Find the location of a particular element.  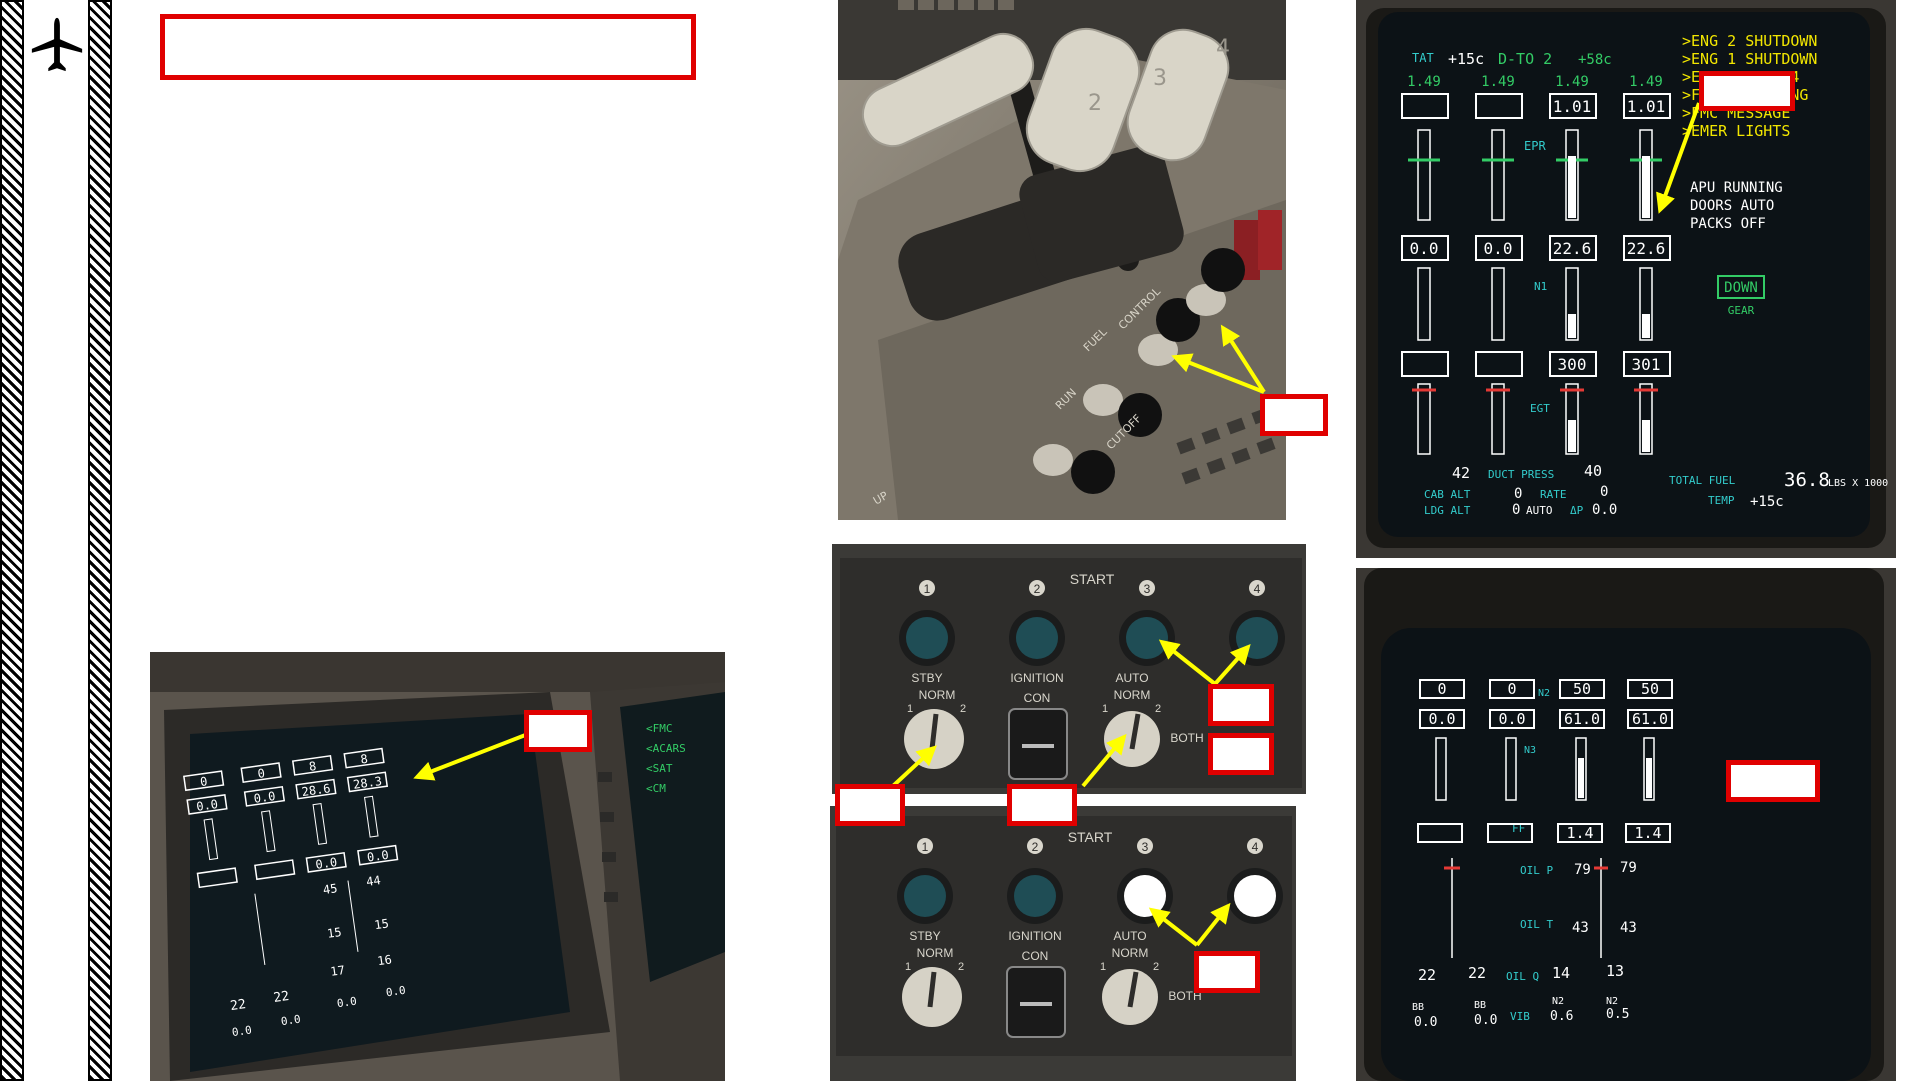

oil-t-value: 43 is located at coordinates (1628, 928).